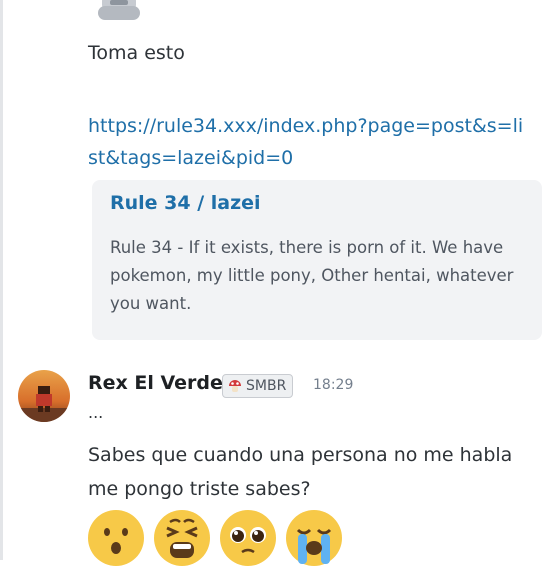 This screenshot has height=568, width=560. Describe the element at coordinates (155, 383) in the screenshot. I see `author-name: Rex El Verde` at that location.